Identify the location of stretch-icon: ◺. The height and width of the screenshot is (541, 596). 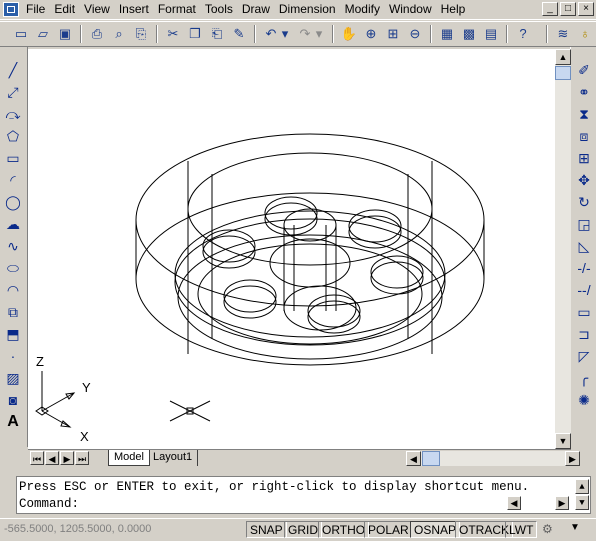
(584, 246).